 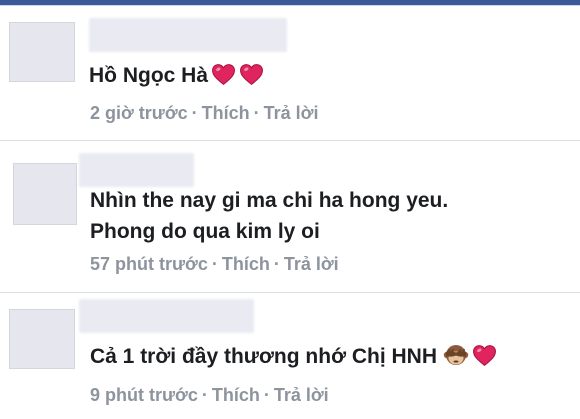 I want to click on comment-text: Hồ Ngọc Hà, so click(x=176, y=75).